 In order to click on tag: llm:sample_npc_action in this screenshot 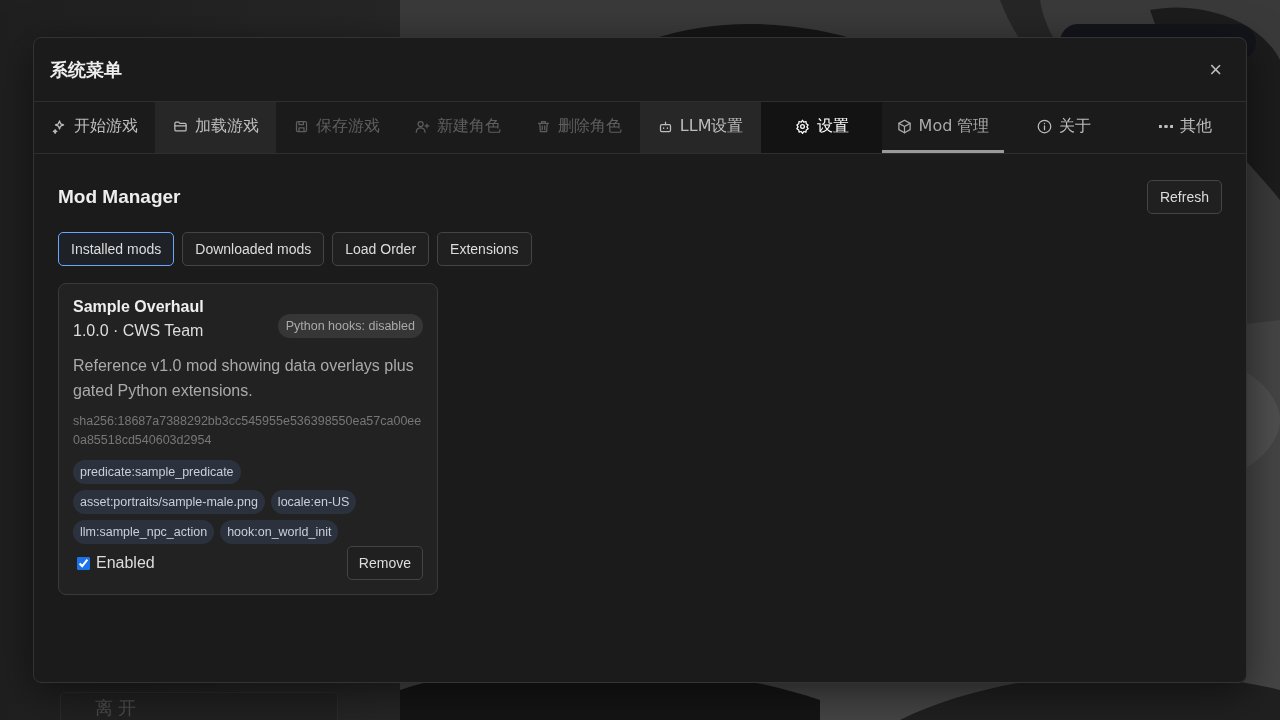, I will do `click(144, 532)`.